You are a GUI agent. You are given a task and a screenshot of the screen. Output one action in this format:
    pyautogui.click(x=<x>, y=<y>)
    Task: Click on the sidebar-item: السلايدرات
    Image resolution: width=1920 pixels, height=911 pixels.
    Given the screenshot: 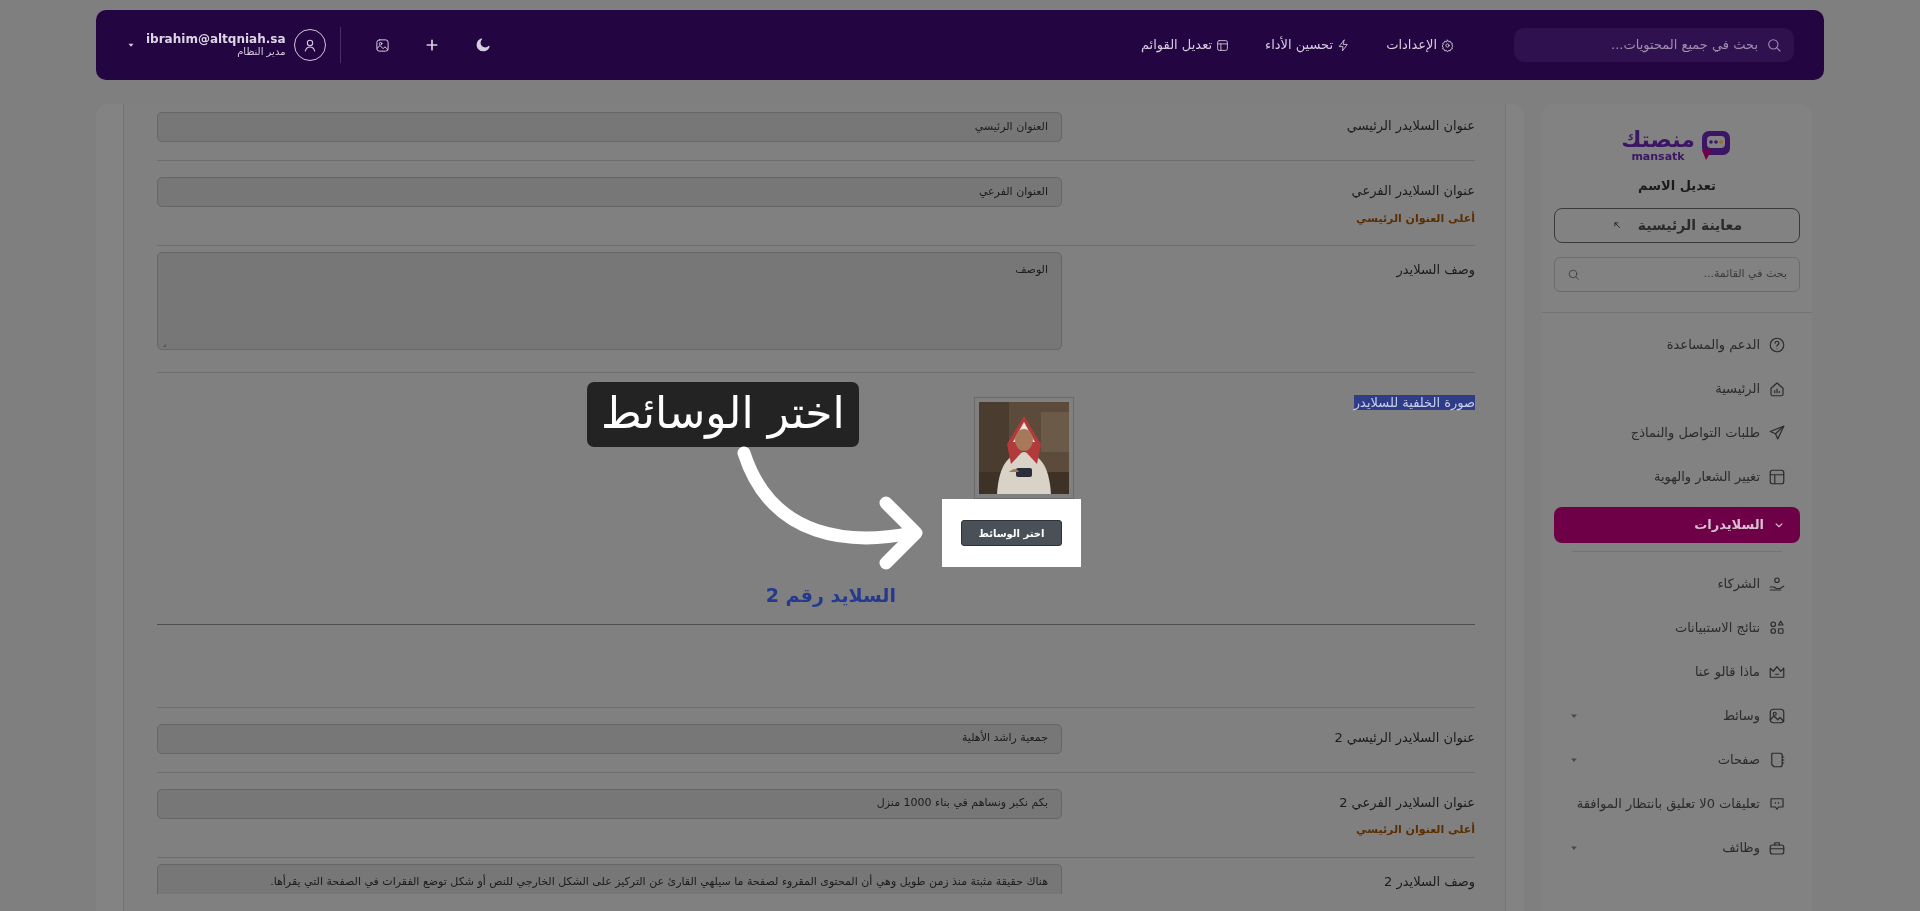 What is the action you would take?
    pyautogui.click(x=1677, y=524)
    